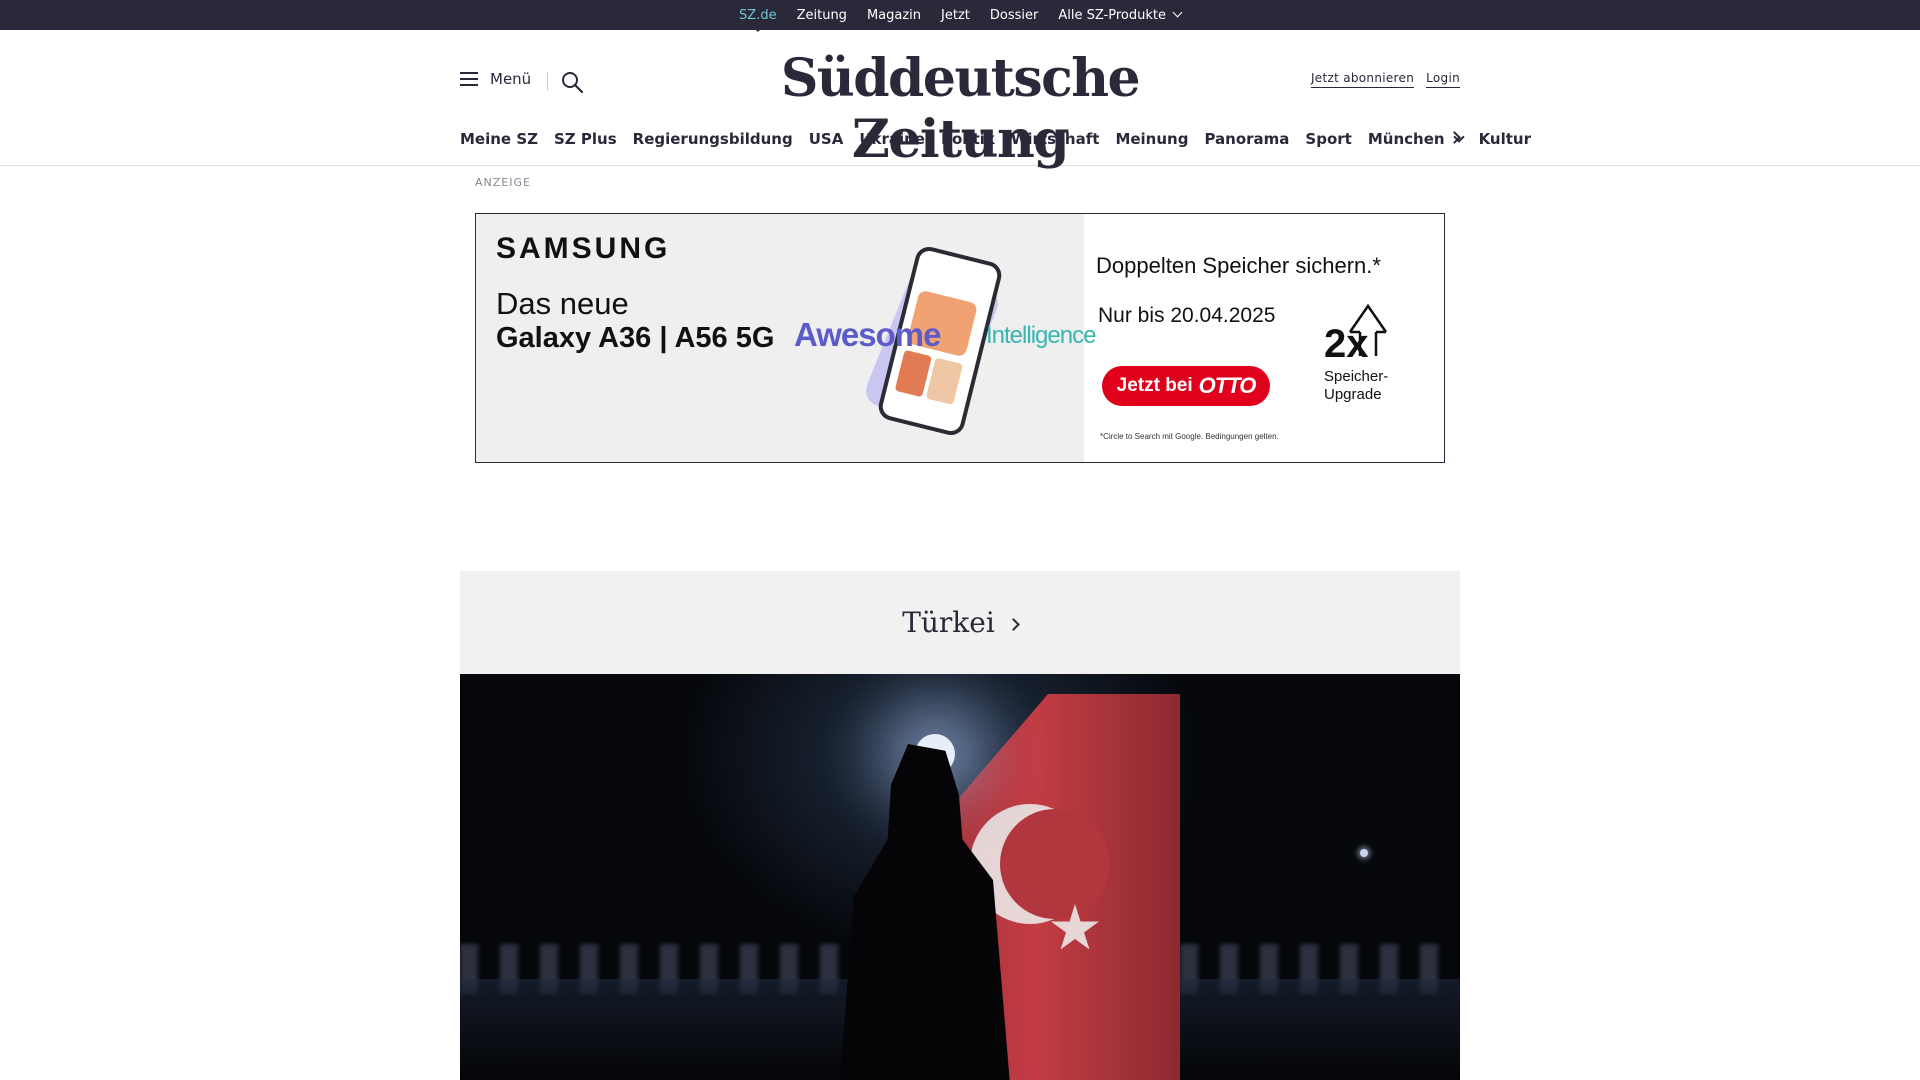 The width and height of the screenshot is (1920, 1080). What do you see at coordinates (503, 182) in the screenshot?
I see `ad-label: ANZEIGE` at bounding box center [503, 182].